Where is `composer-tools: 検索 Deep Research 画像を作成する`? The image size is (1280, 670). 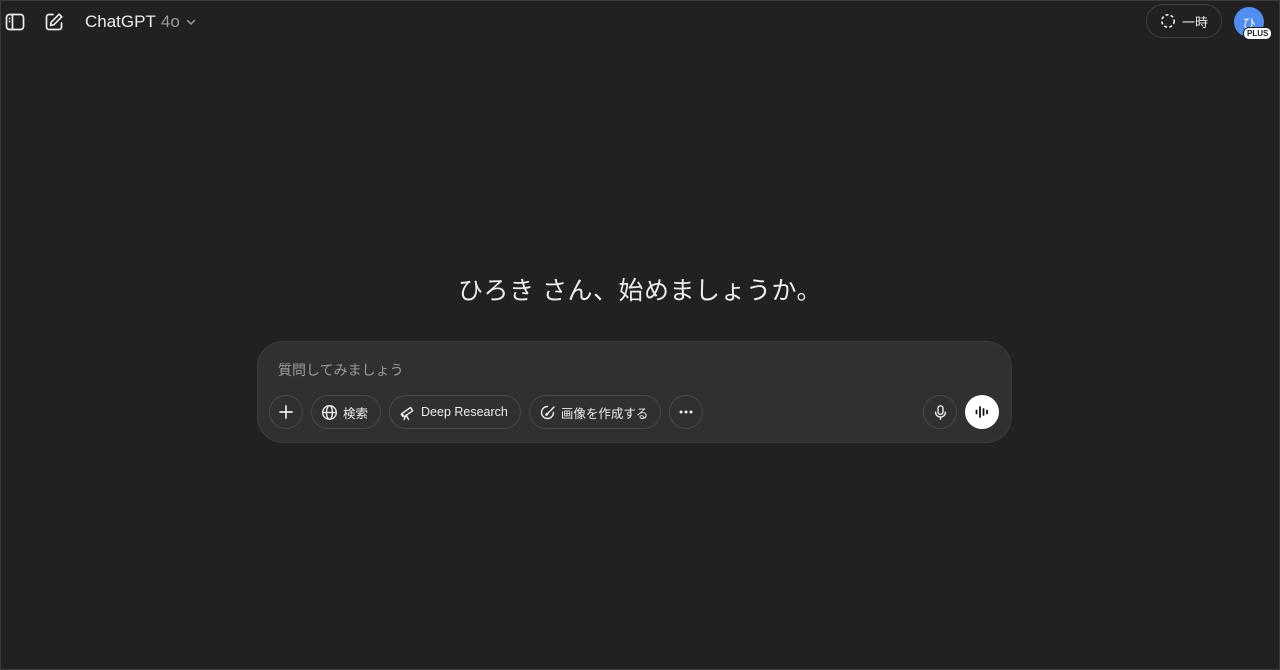
composer-tools: 検索 Deep Research 画像を作成する is located at coordinates (486, 412).